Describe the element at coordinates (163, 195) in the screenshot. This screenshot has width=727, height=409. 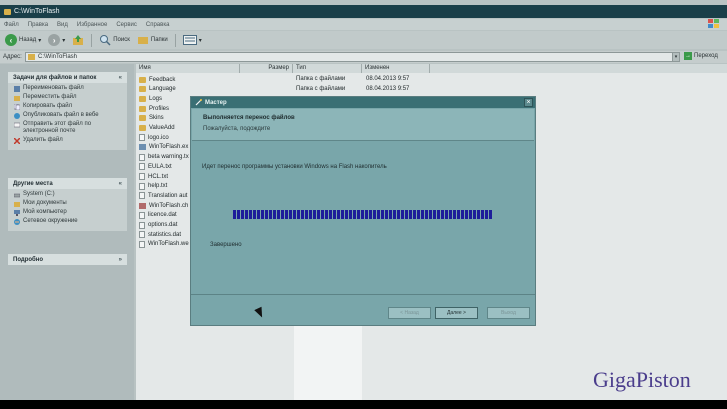
I see `file-row: Translation aut` at that location.